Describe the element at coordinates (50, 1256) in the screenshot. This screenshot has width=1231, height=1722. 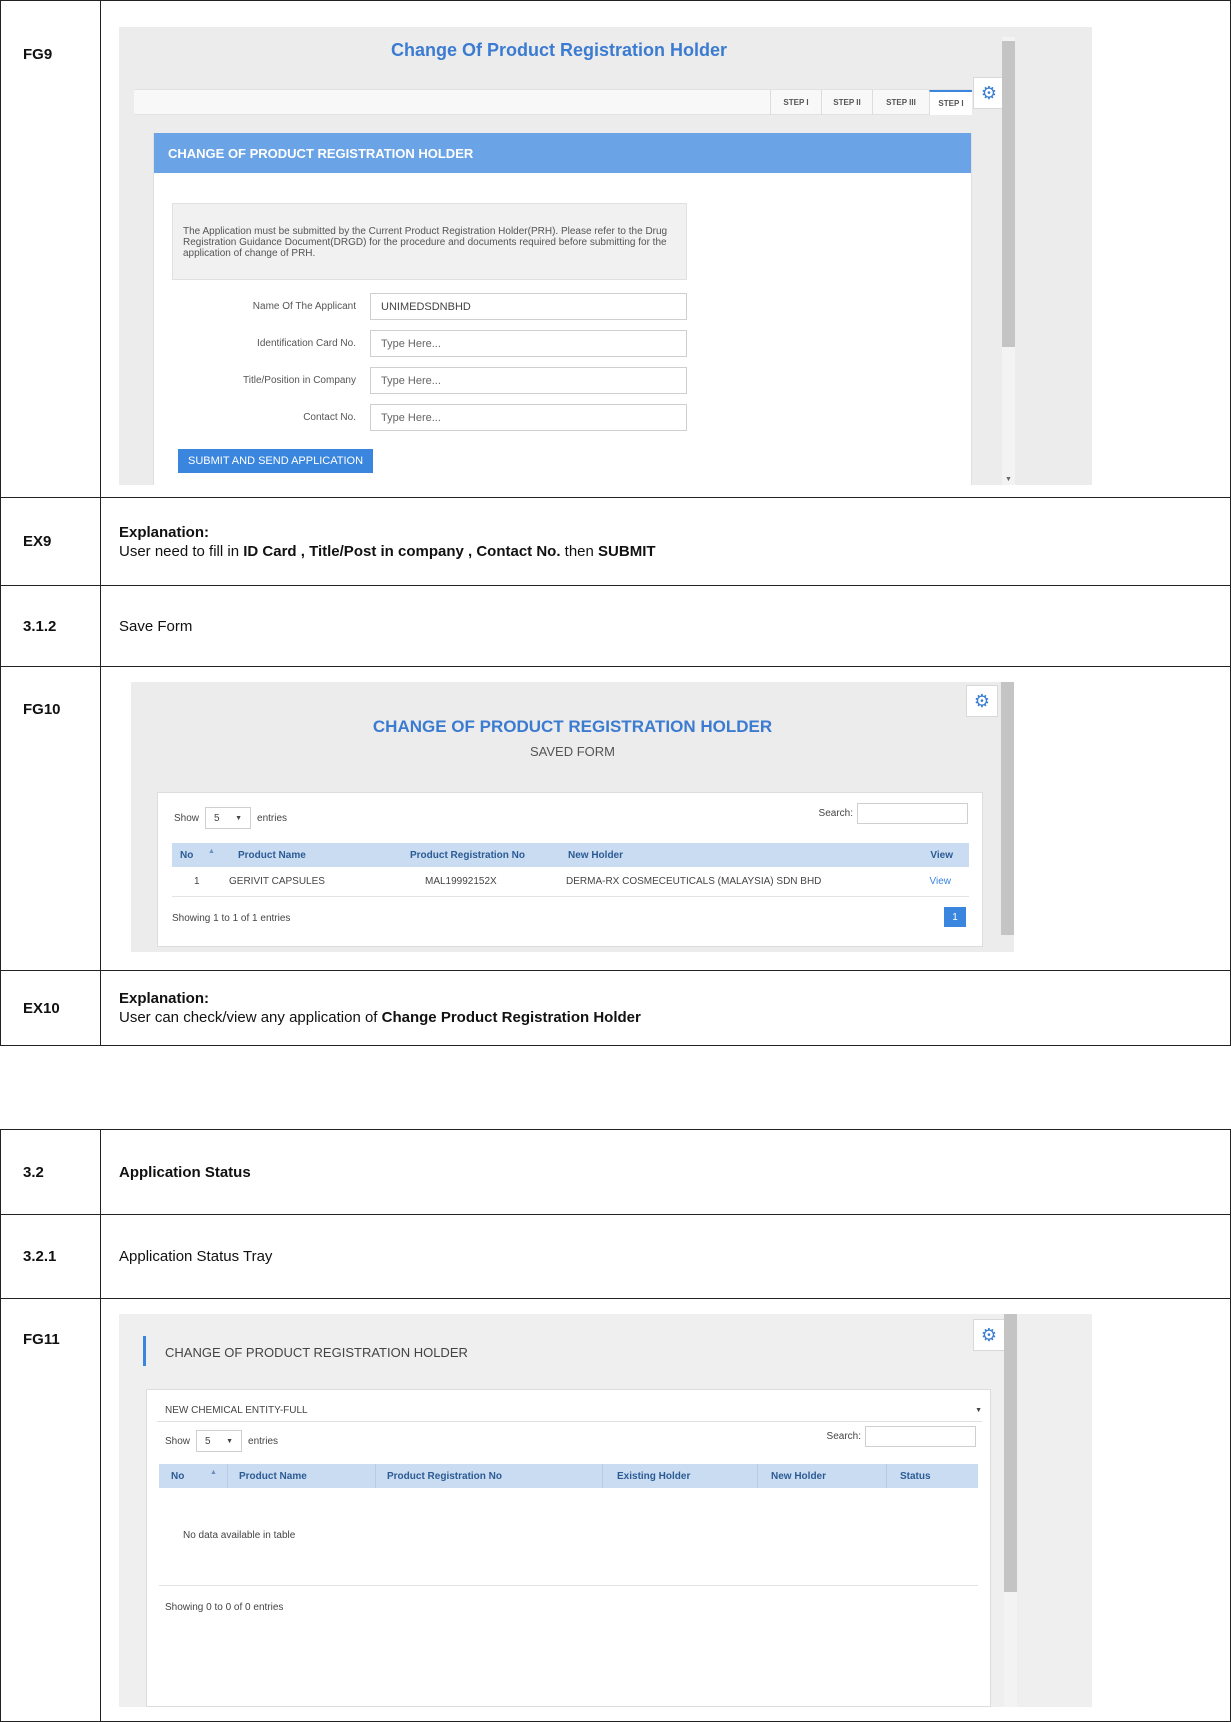
I see `row-label-3-2-1: 3.2.1` at that location.